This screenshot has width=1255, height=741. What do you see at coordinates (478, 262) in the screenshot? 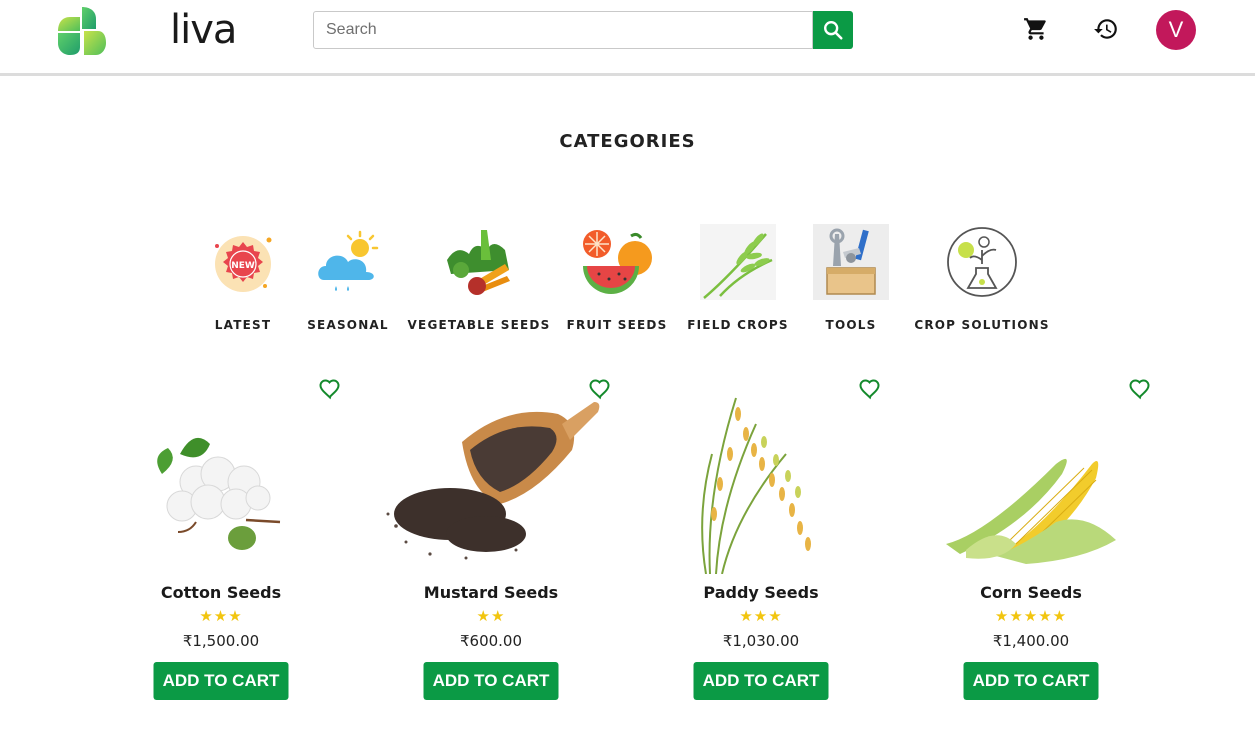
I see `vegetables-icon` at bounding box center [478, 262].